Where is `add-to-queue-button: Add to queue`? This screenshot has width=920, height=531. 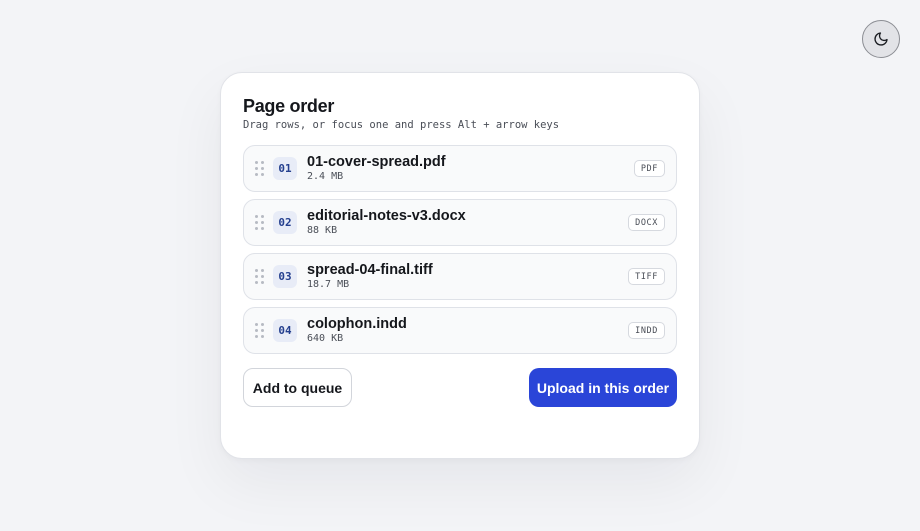
add-to-queue-button: Add to queue is located at coordinates (297, 387).